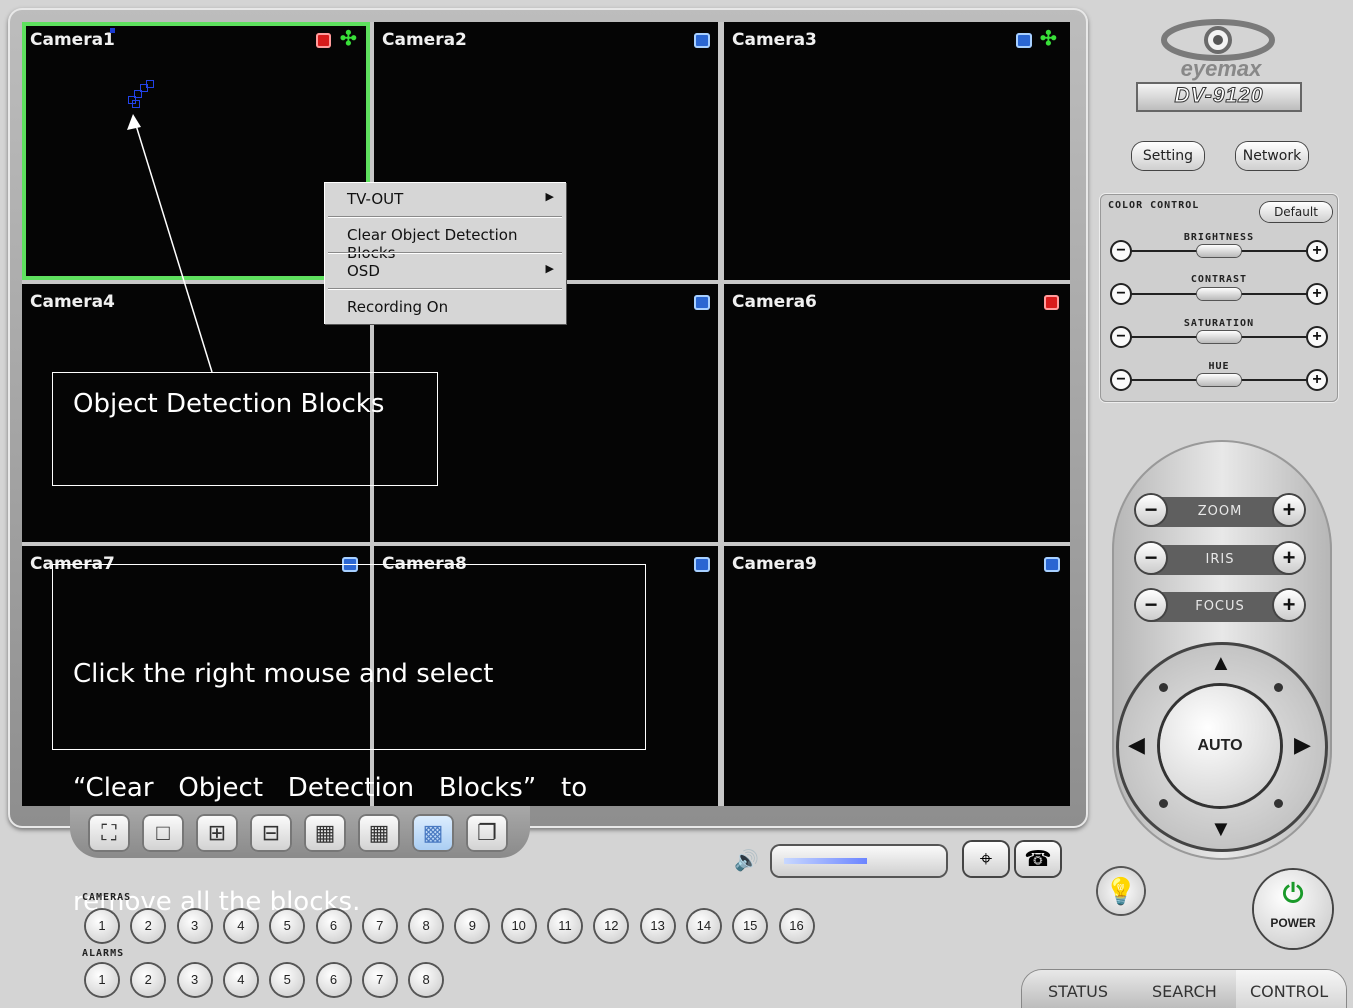 The height and width of the screenshot is (1008, 1353). What do you see at coordinates (1289, 510) in the screenshot?
I see `zoom-in-button: +` at bounding box center [1289, 510].